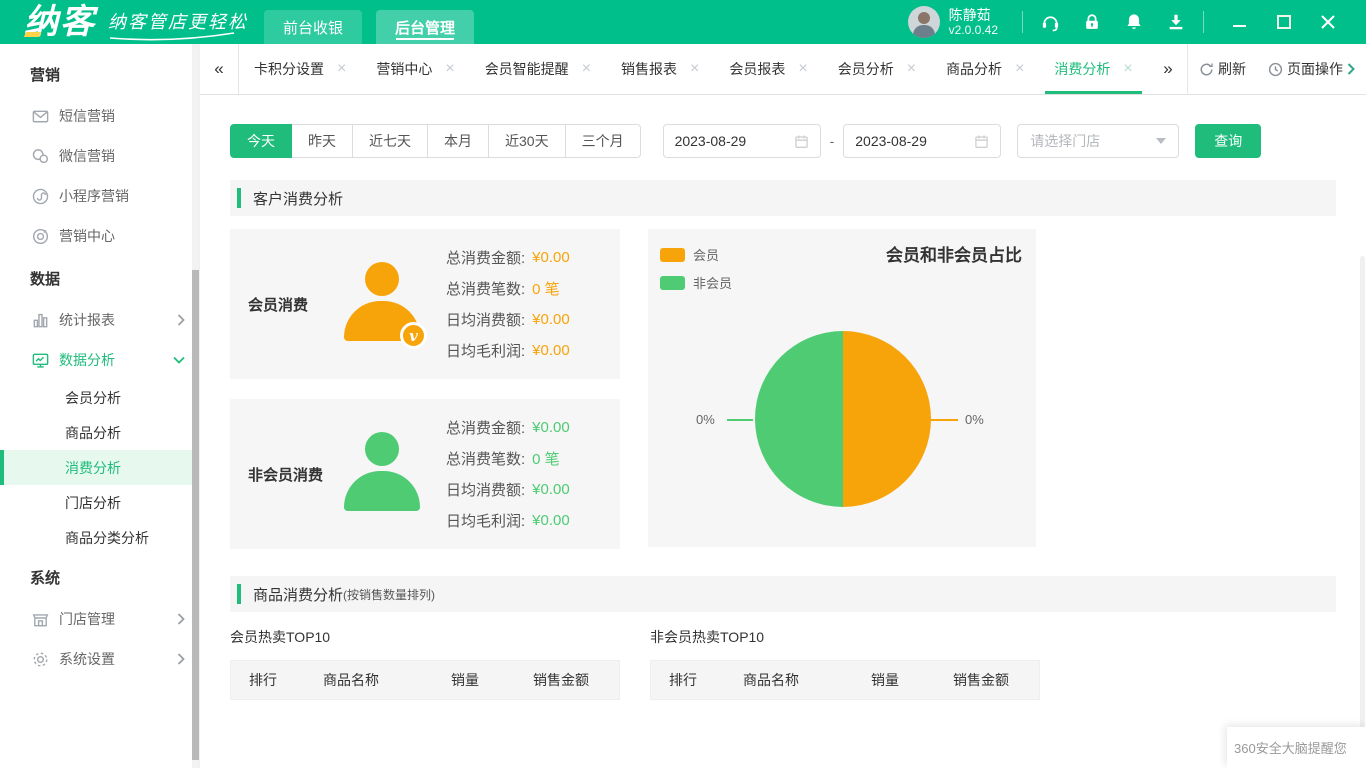  I want to click on miniprogram-icon, so click(40, 196).